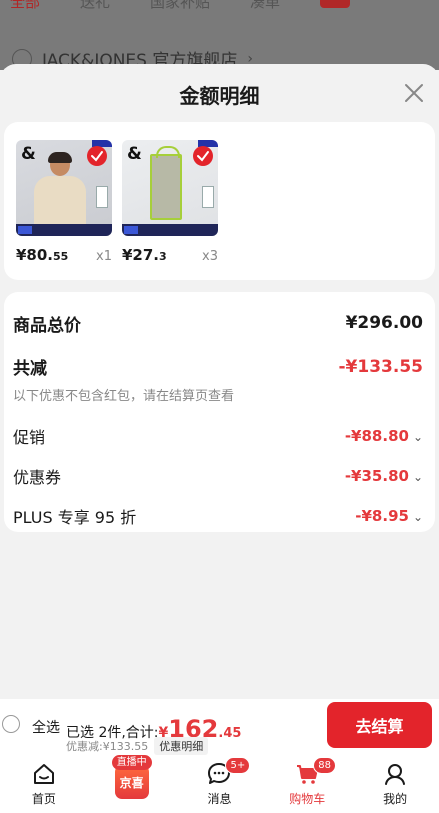  I want to click on promo-value: -¥88.80 ⌄, so click(383, 436).